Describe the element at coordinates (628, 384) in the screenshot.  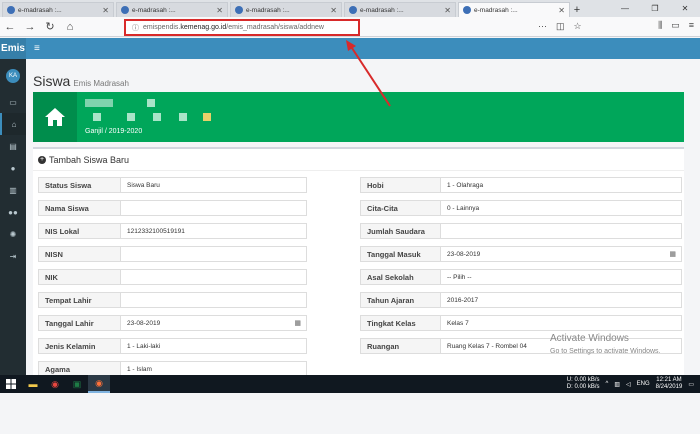
I see `volume-icon: ◁` at that location.